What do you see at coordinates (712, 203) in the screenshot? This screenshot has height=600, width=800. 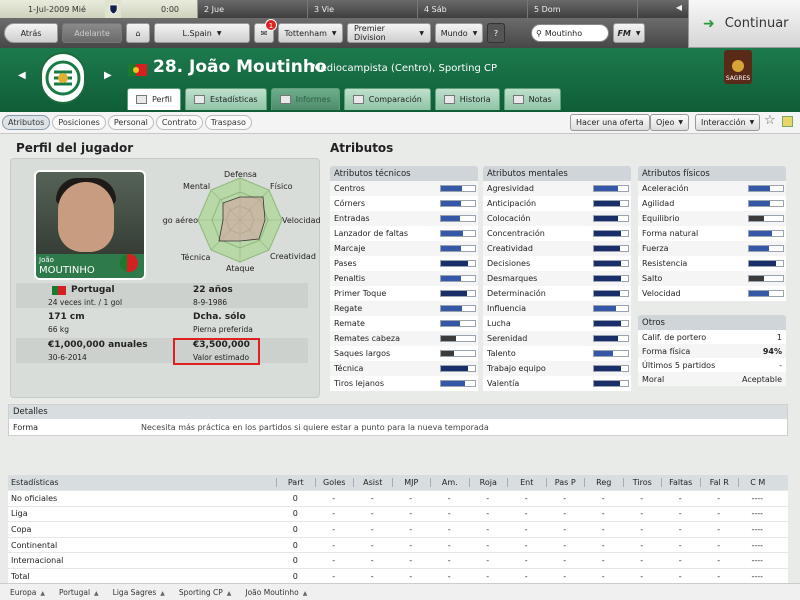 I see `attribute-row: Agilidad` at bounding box center [712, 203].